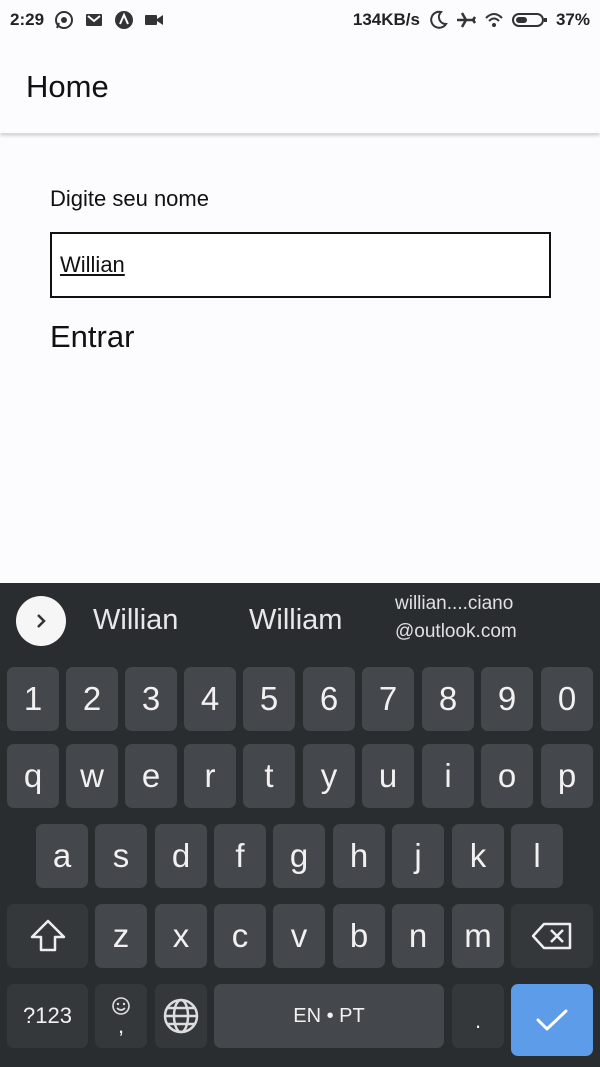  I want to click on battery-icon, so click(529, 20).